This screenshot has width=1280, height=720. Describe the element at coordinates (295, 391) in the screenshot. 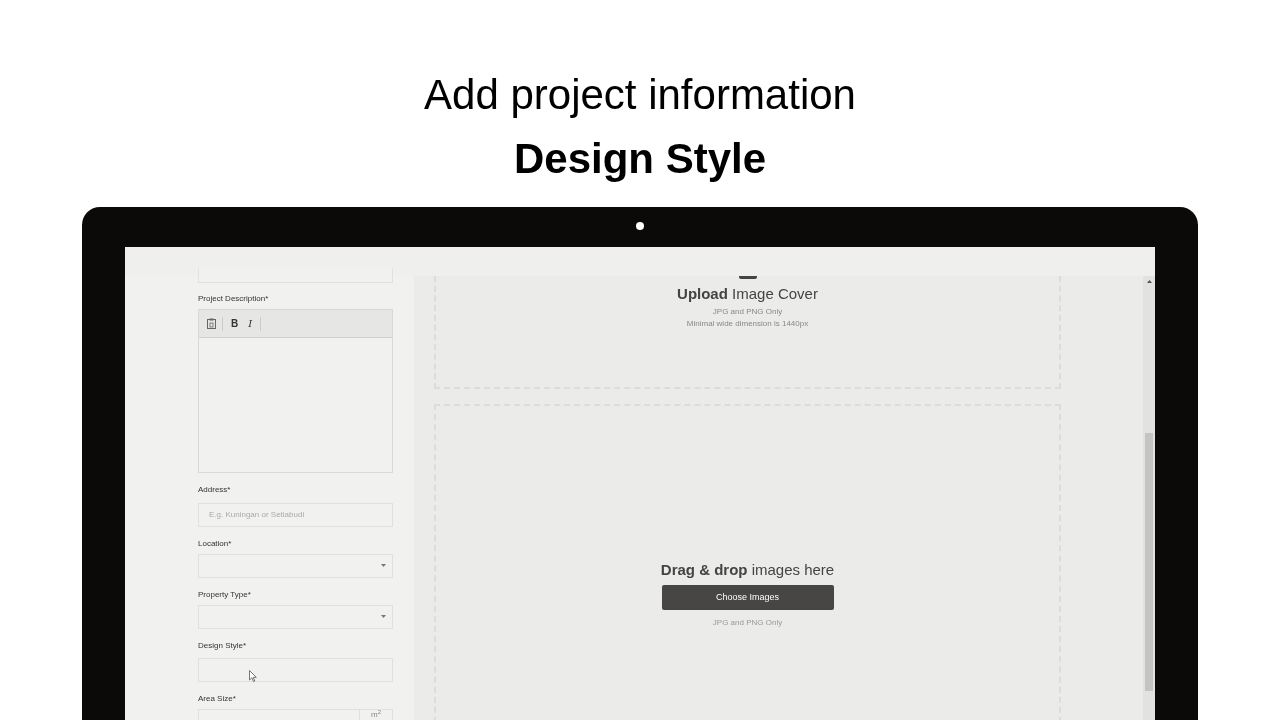

I see `text-editor: B I` at that location.